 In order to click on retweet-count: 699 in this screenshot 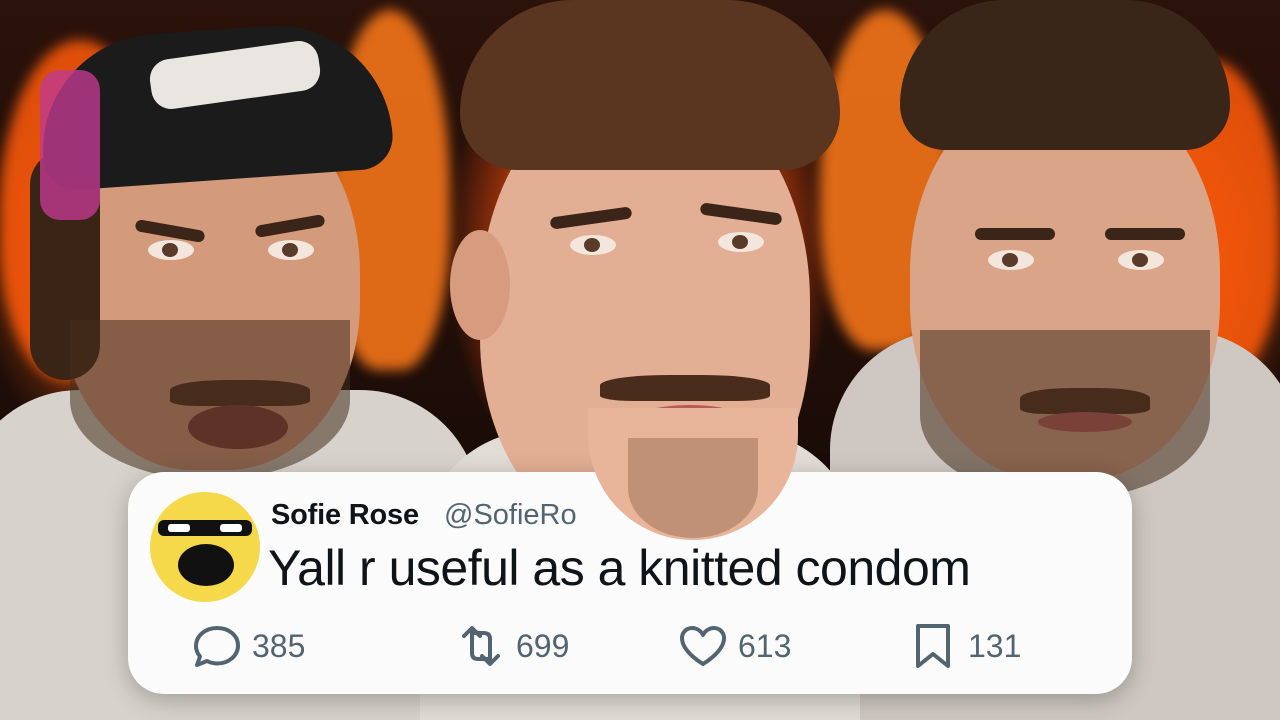, I will do `click(543, 645)`.